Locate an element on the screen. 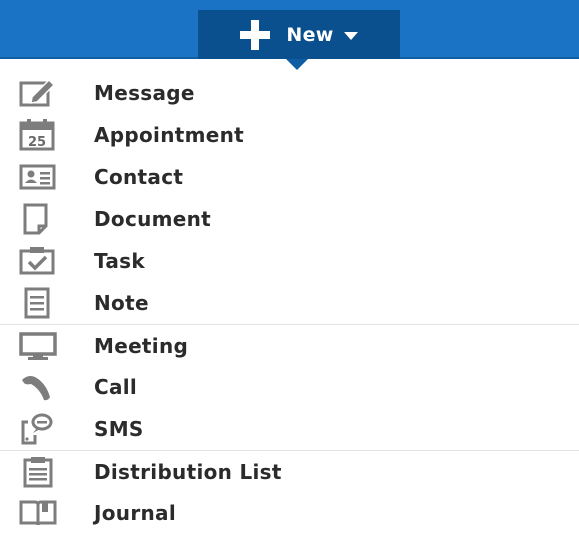 This screenshot has height=534, width=579. menu-item-distribution-list: Distribution List is located at coordinates (289, 471).